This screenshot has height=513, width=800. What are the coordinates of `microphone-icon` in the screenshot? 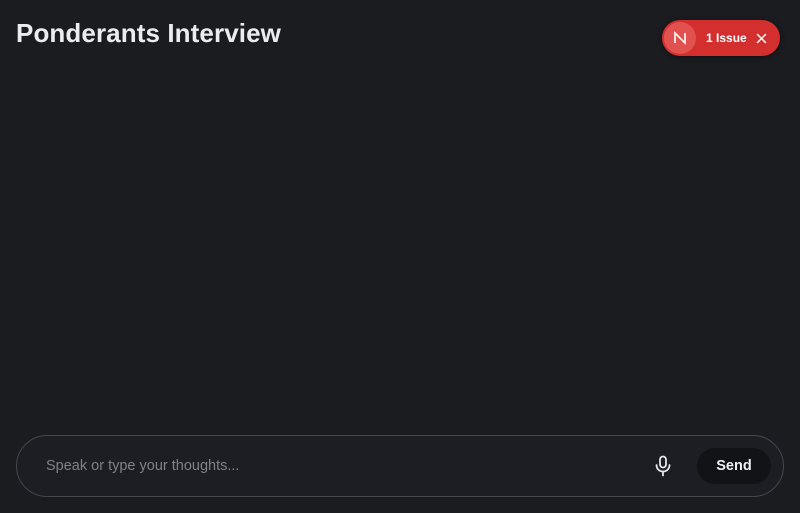 It's located at (663, 466).